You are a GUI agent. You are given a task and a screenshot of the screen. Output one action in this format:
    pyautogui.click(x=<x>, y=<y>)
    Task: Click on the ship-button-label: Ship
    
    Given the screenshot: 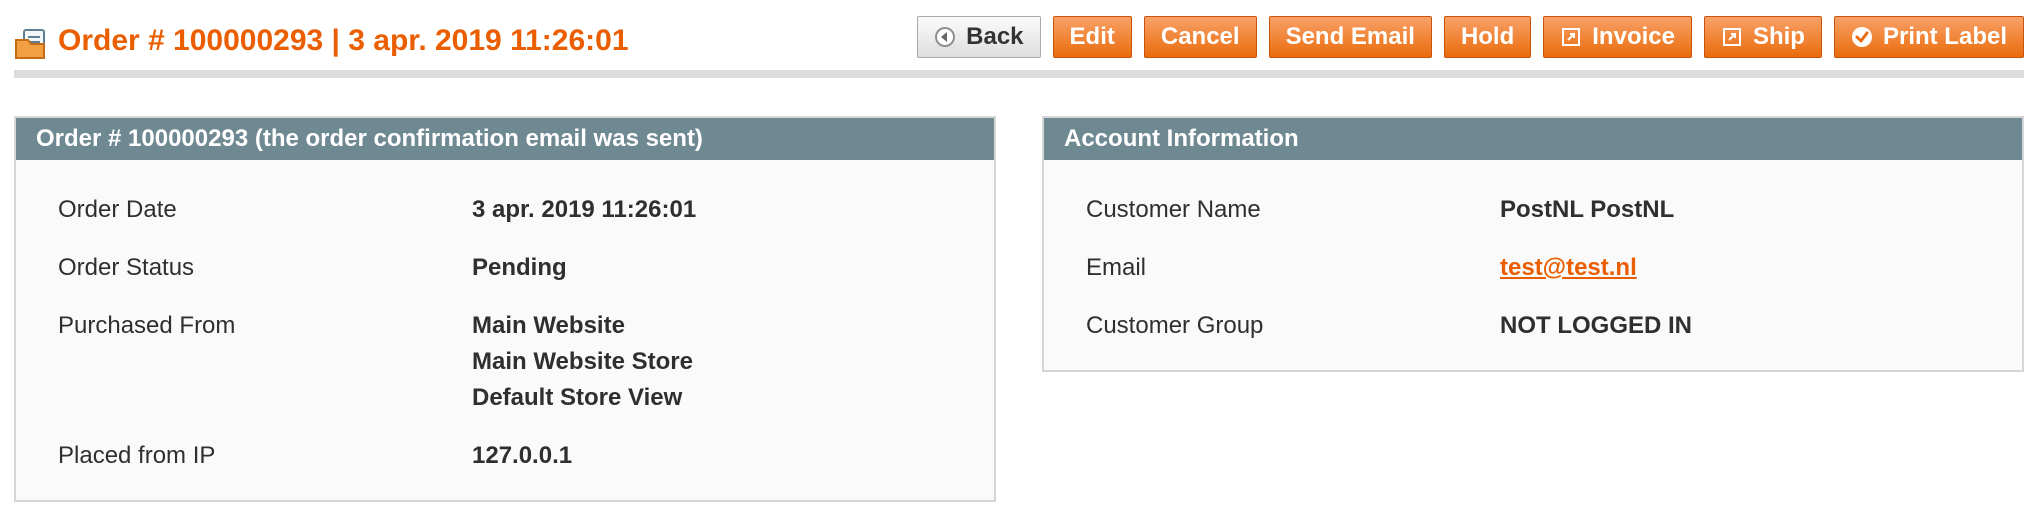 What is the action you would take?
    pyautogui.click(x=1778, y=36)
    